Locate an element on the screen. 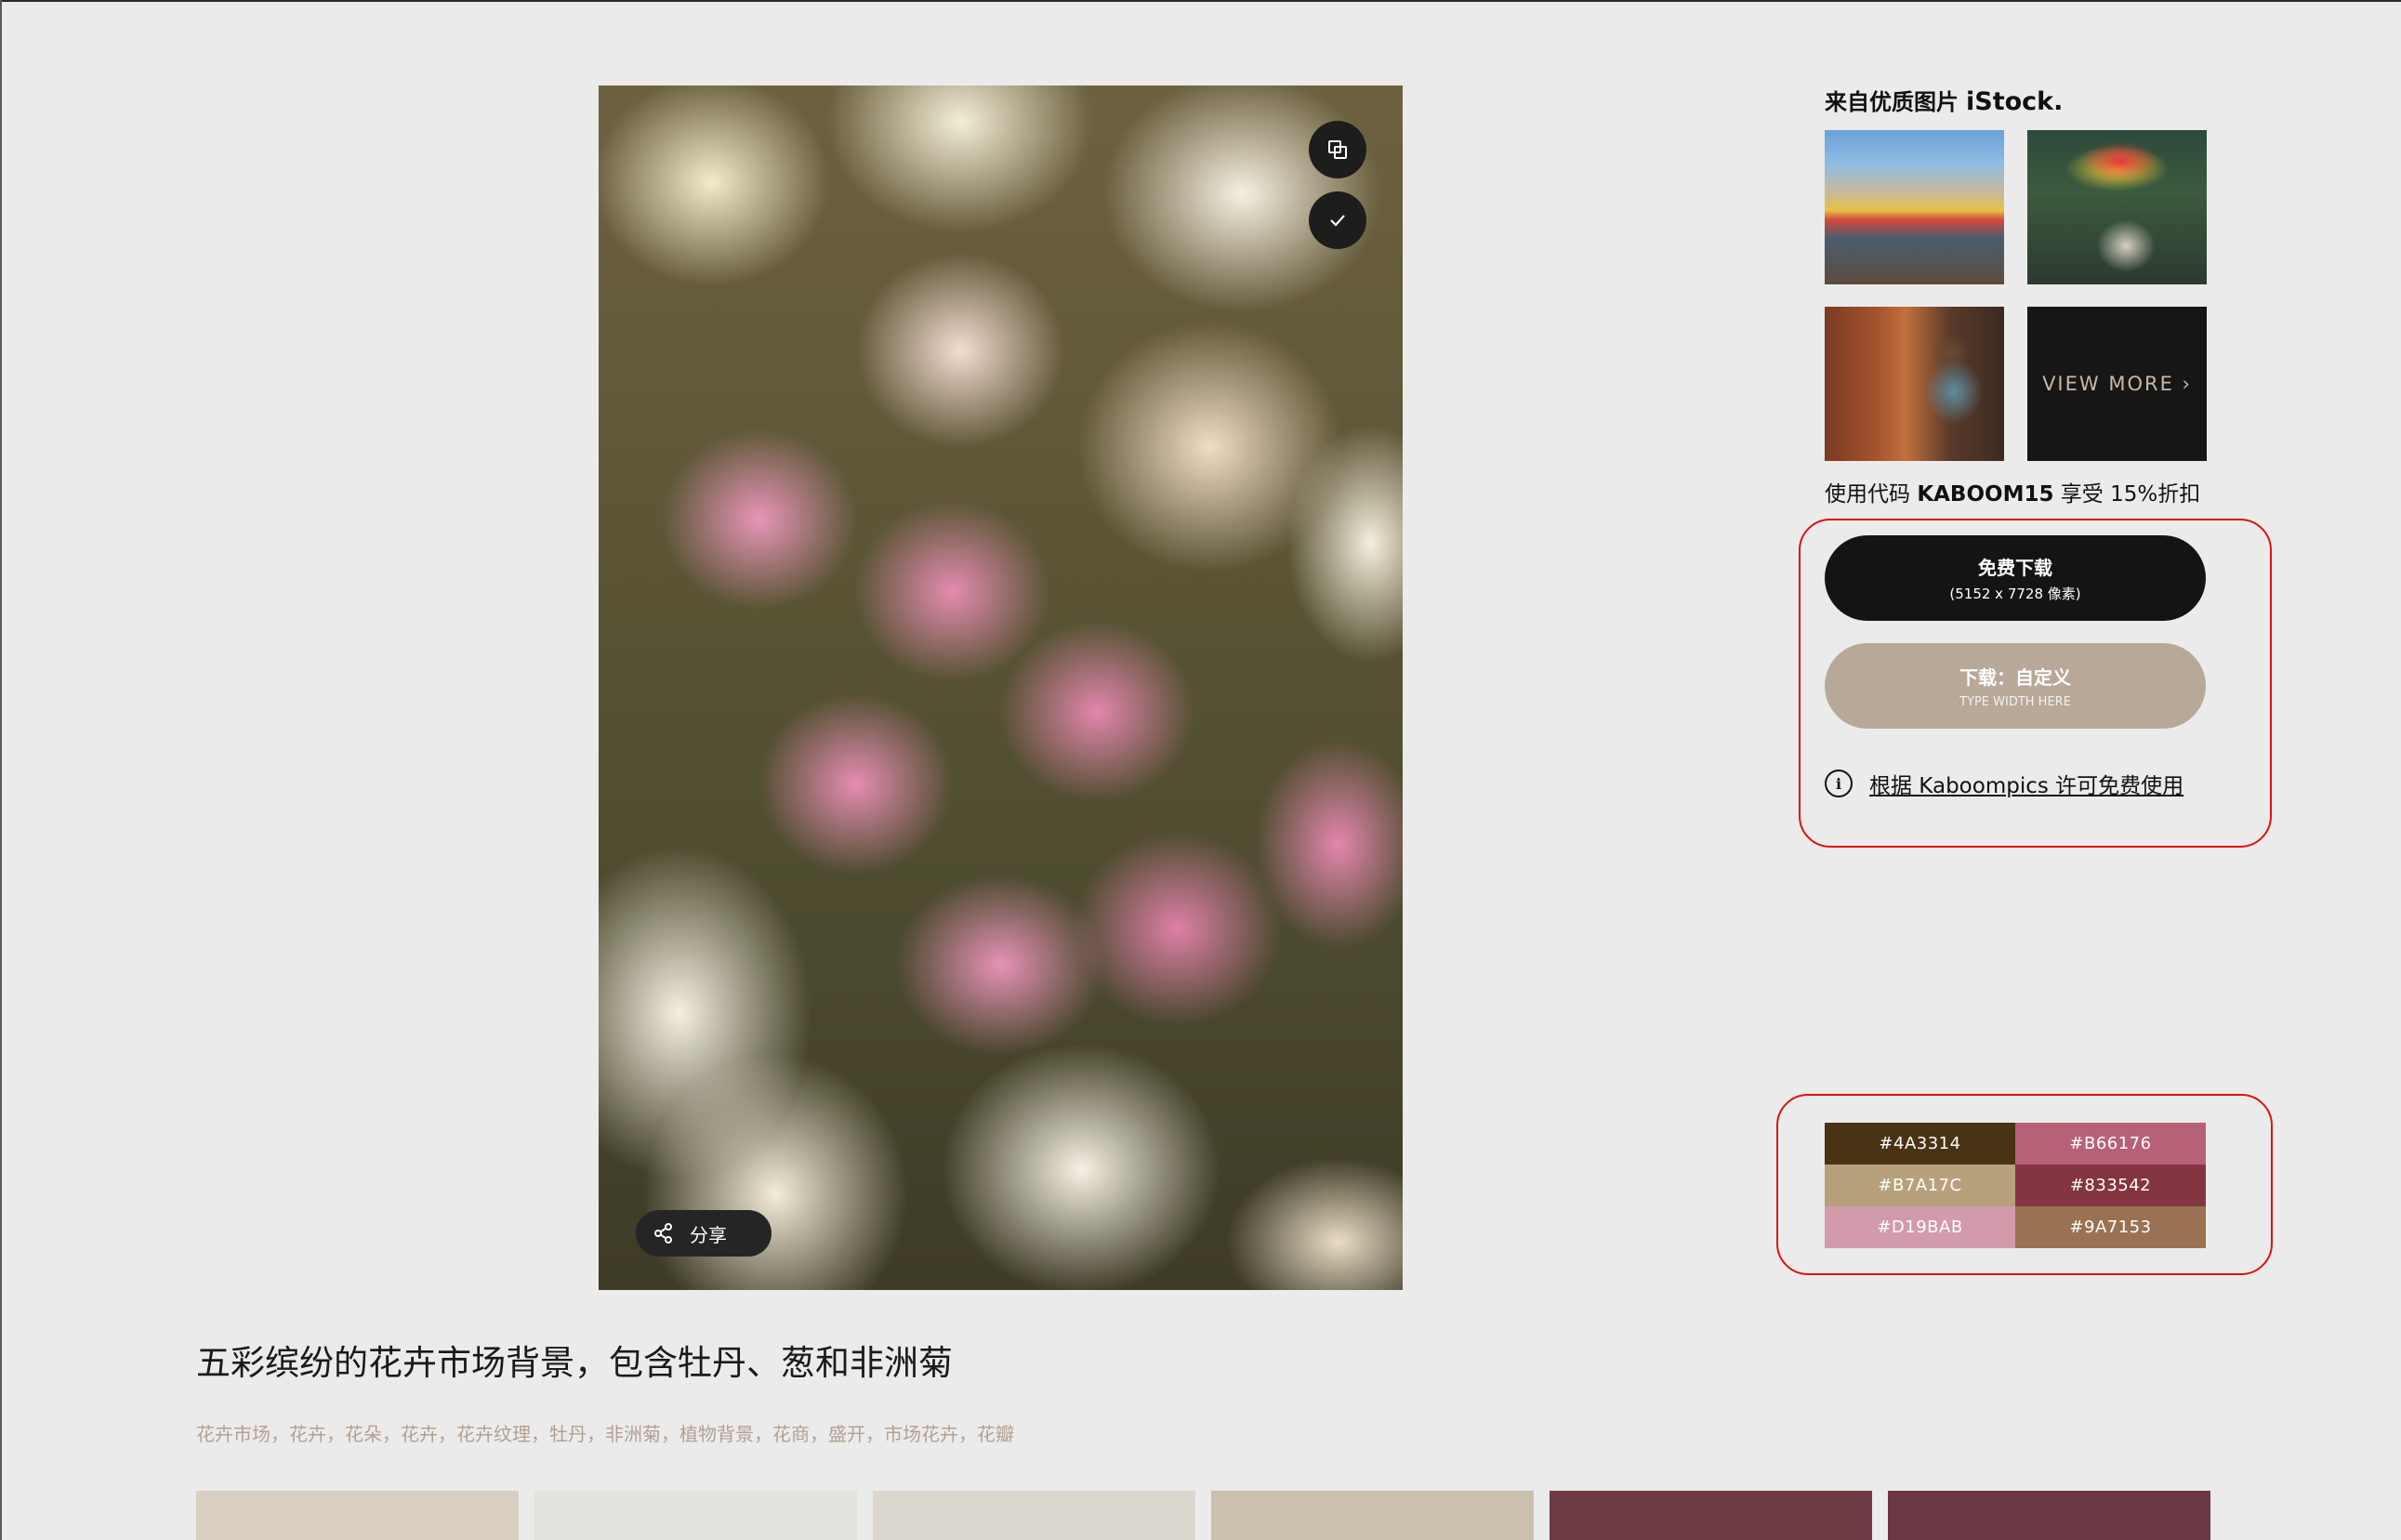 The height and width of the screenshot is (1540, 2401). annotation-outline-download is located at coordinates (2035, 683).